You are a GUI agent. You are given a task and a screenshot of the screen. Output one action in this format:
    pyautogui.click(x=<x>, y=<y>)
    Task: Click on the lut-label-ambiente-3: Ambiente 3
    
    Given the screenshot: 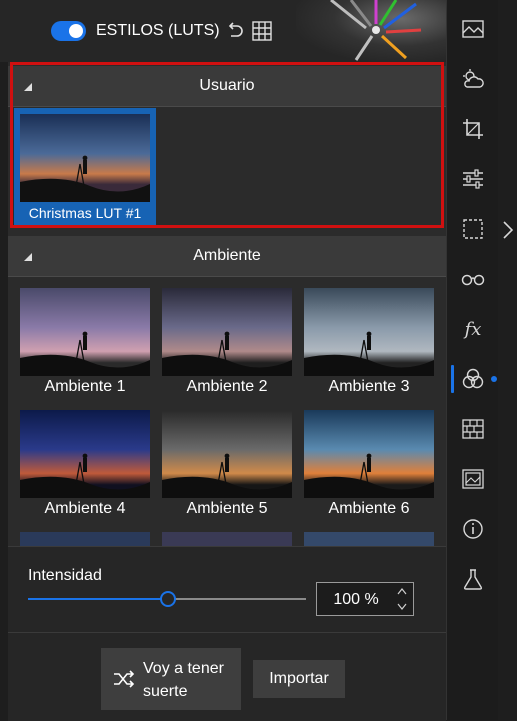 What is the action you would take?
    pyautogui.click(x=369, y=386)
    